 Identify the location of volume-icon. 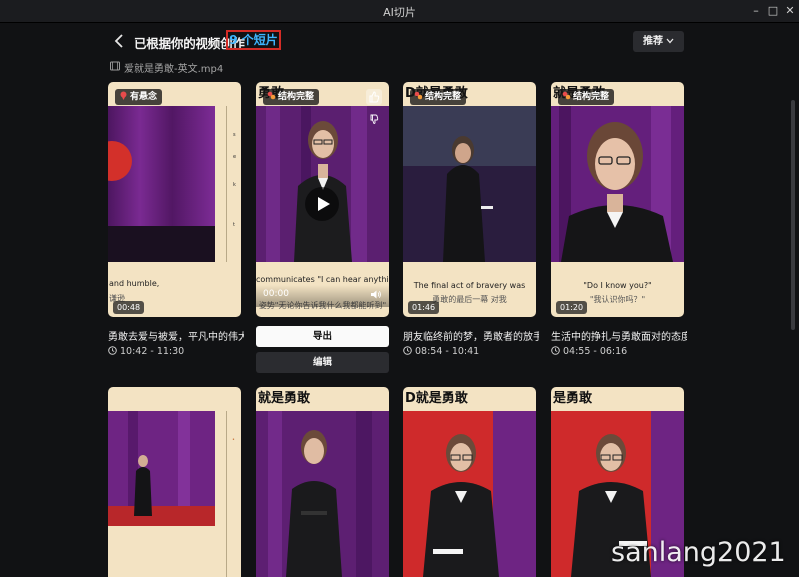
(376, 294).